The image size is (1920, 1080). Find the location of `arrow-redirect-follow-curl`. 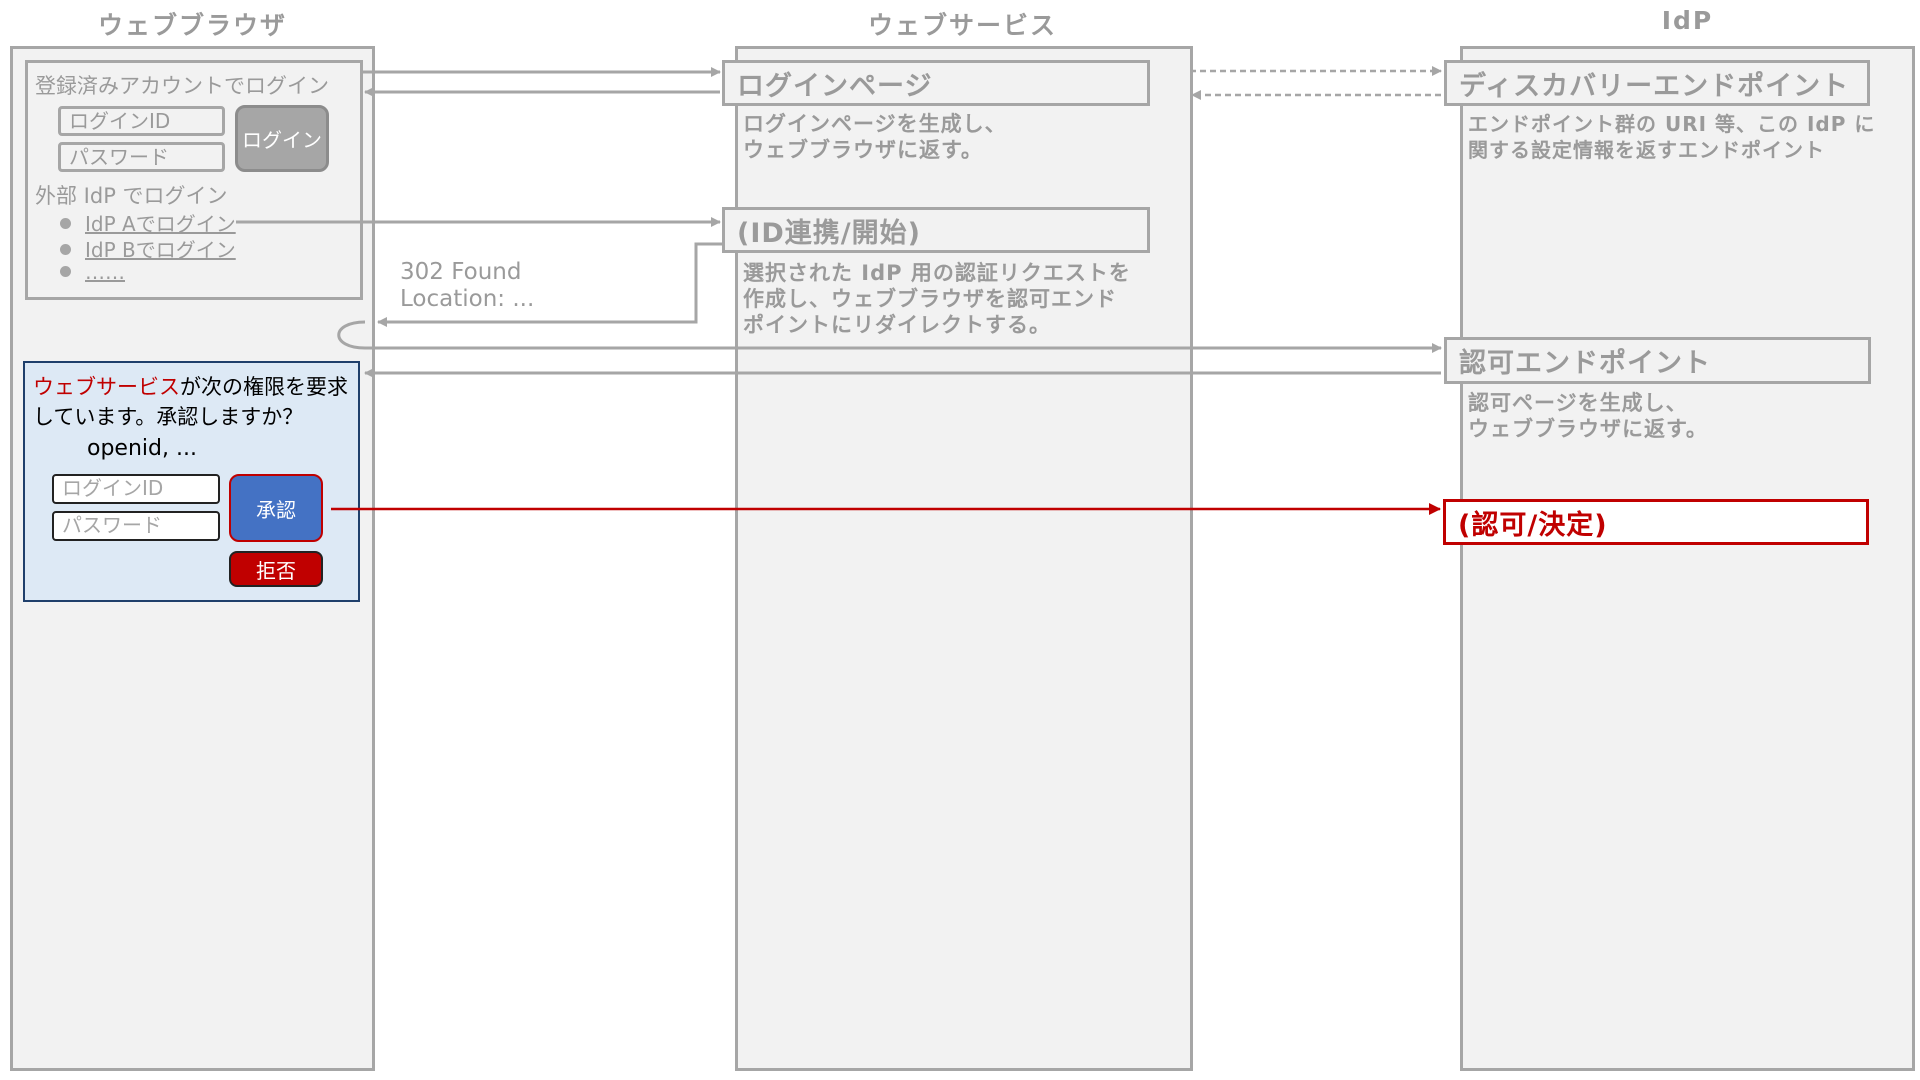

arrow-redirect-follow-curl is located at coordinates (351, 335).